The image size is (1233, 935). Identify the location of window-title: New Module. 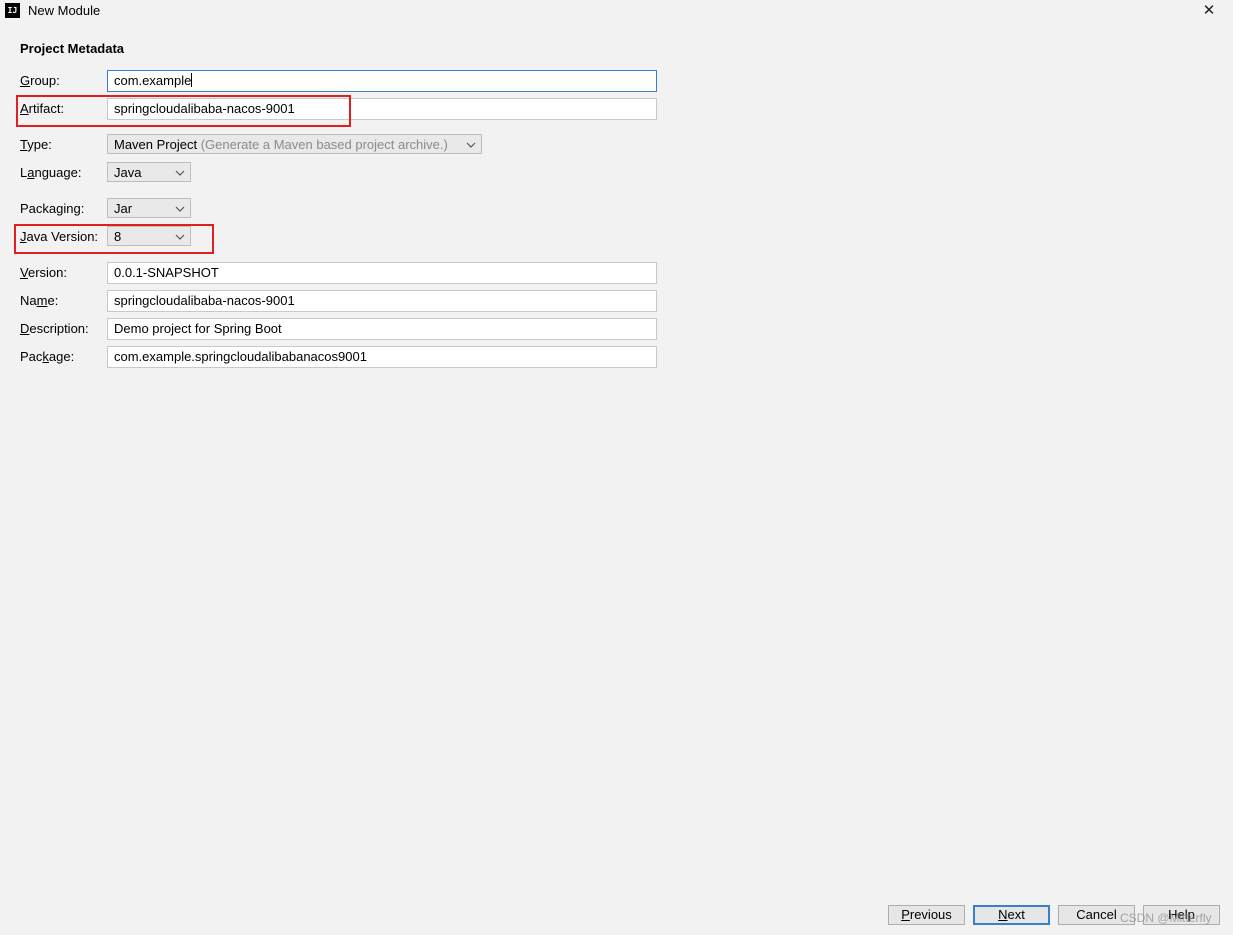
(64, 10).